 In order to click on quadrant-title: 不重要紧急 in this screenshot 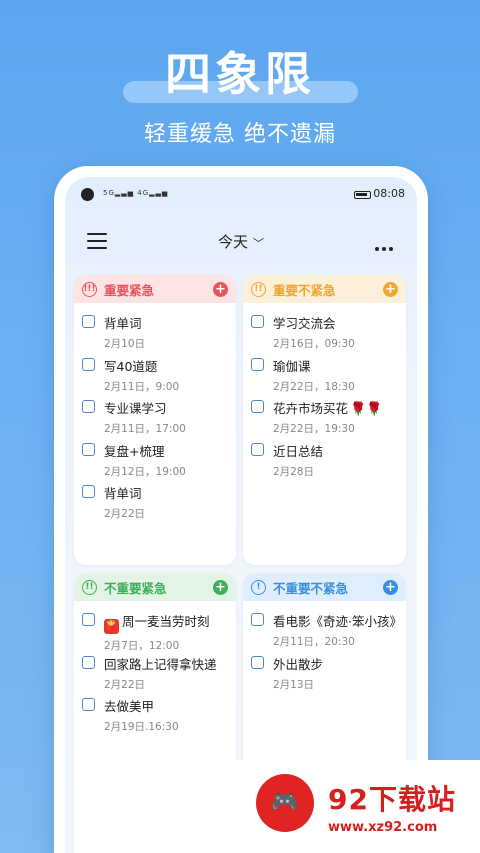, I will do `click(135, 588)`.